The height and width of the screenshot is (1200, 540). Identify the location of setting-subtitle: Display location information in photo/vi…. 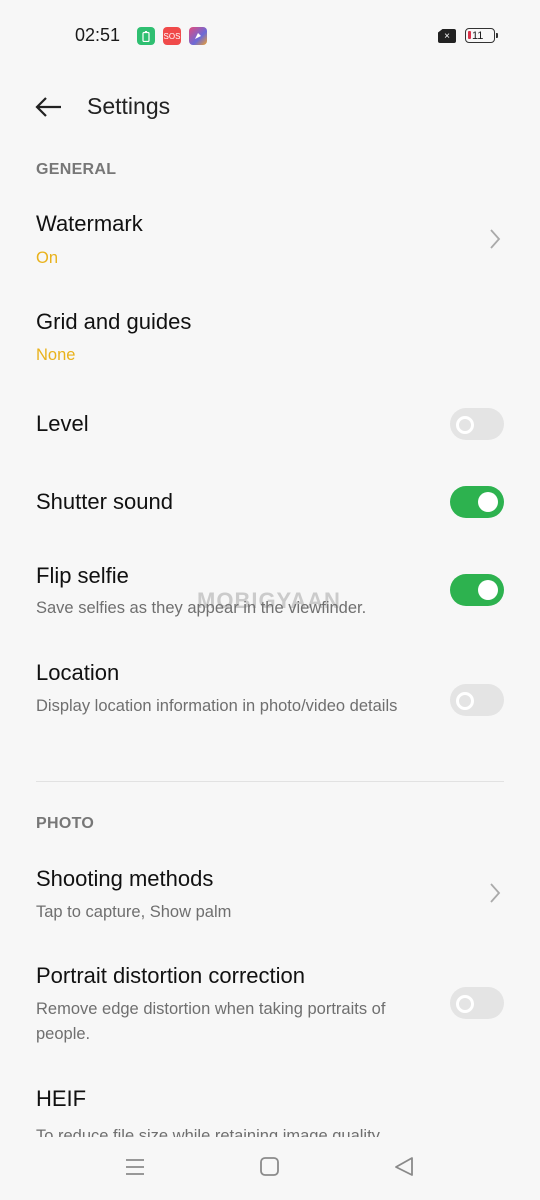
(217, 706).